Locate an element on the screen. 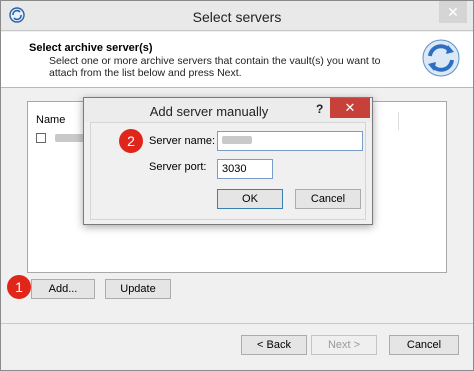  column-header-name: Name is located at coordinates (50, 120).